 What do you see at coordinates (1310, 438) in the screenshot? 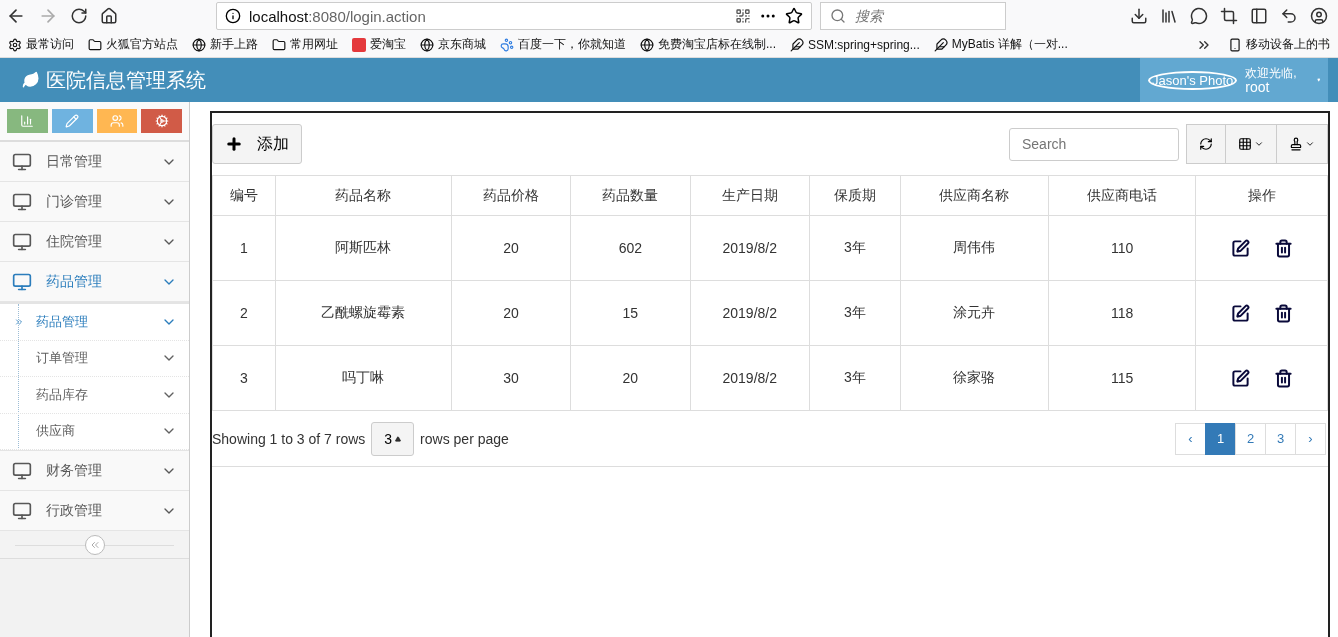
I see `page-button: ›` at bounding box center [1310, 438].